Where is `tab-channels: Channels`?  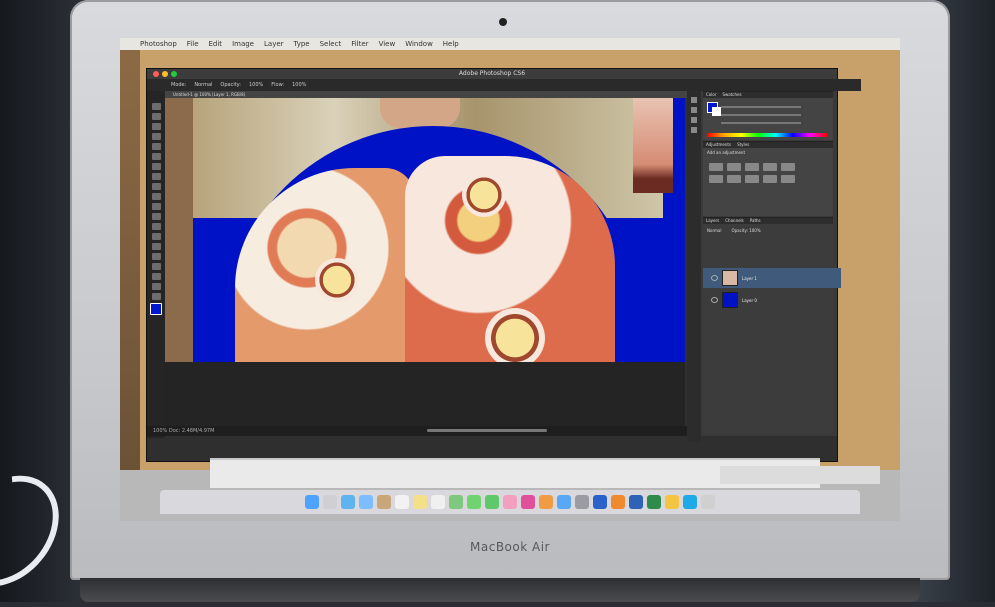
tab-channels: Channels is located at coordinates (734, 221).